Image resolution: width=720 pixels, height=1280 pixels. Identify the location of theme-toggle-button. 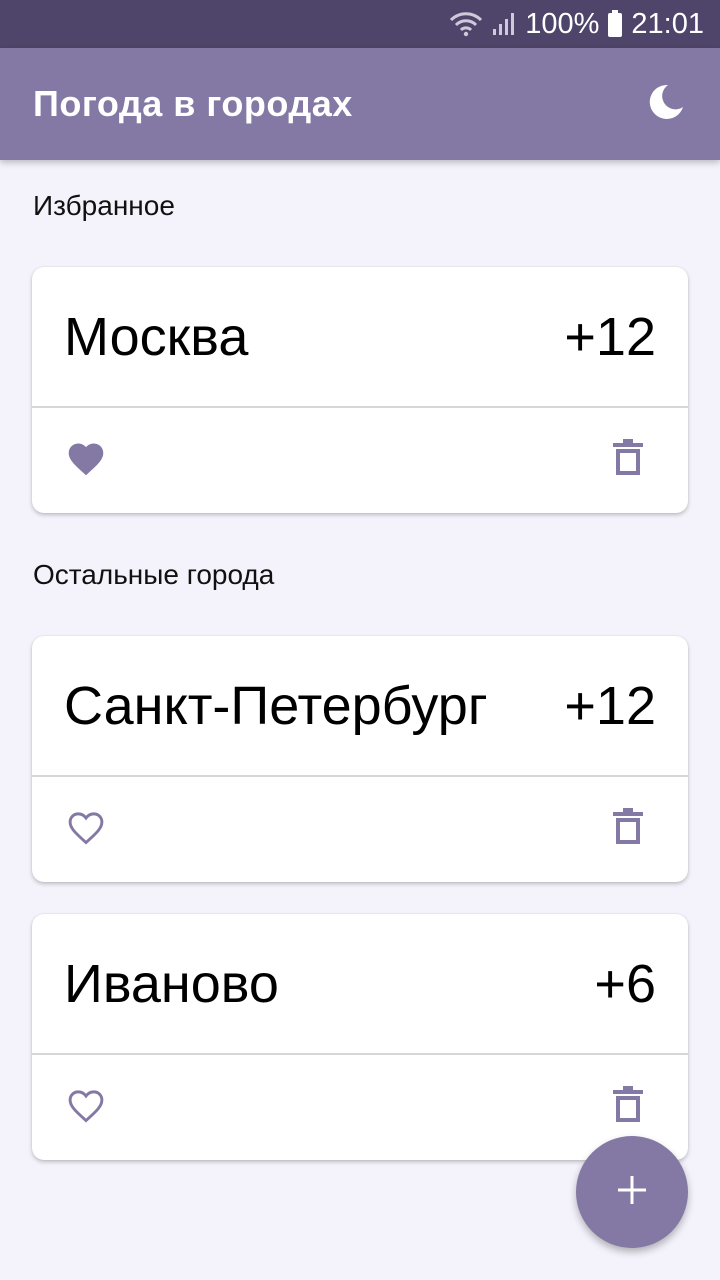
(666, 104).